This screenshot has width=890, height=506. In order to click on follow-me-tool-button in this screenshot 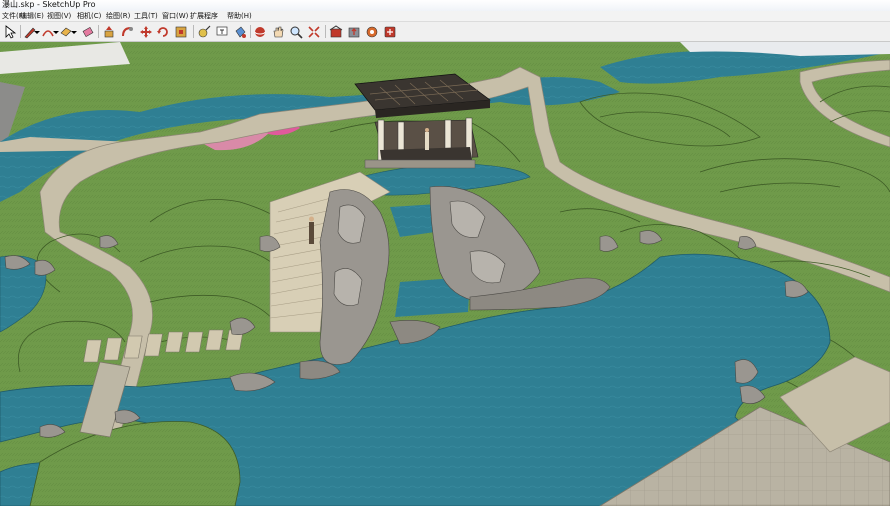, I will do `click(128, 31)`.